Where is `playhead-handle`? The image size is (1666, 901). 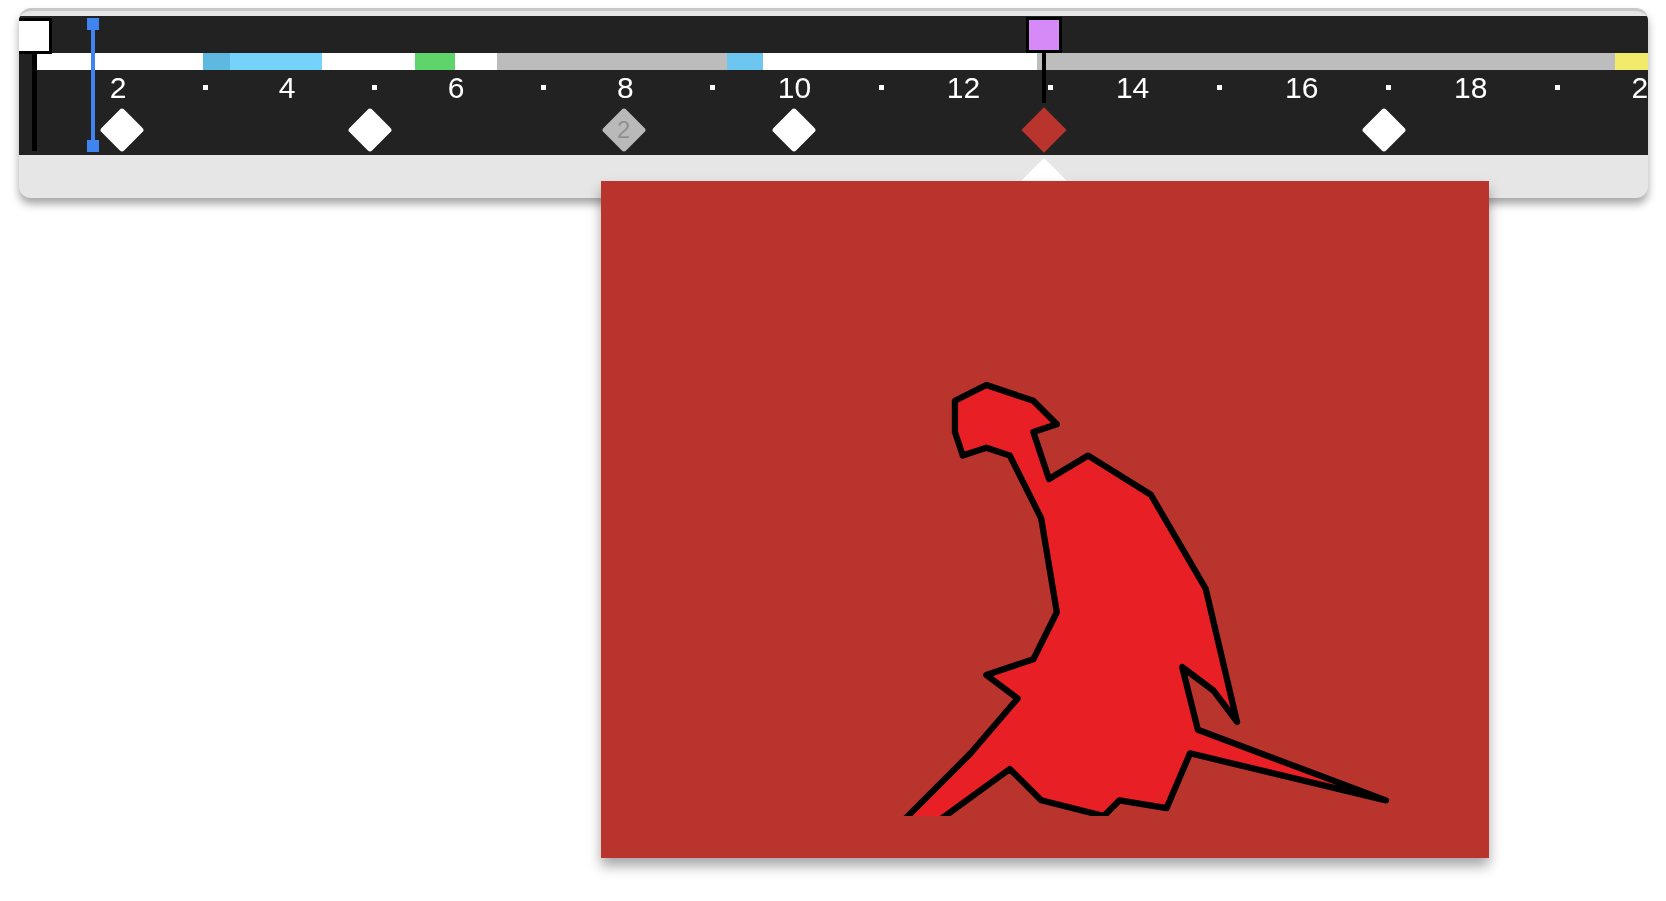 playhead-handle is located at coordinates (93, 85).